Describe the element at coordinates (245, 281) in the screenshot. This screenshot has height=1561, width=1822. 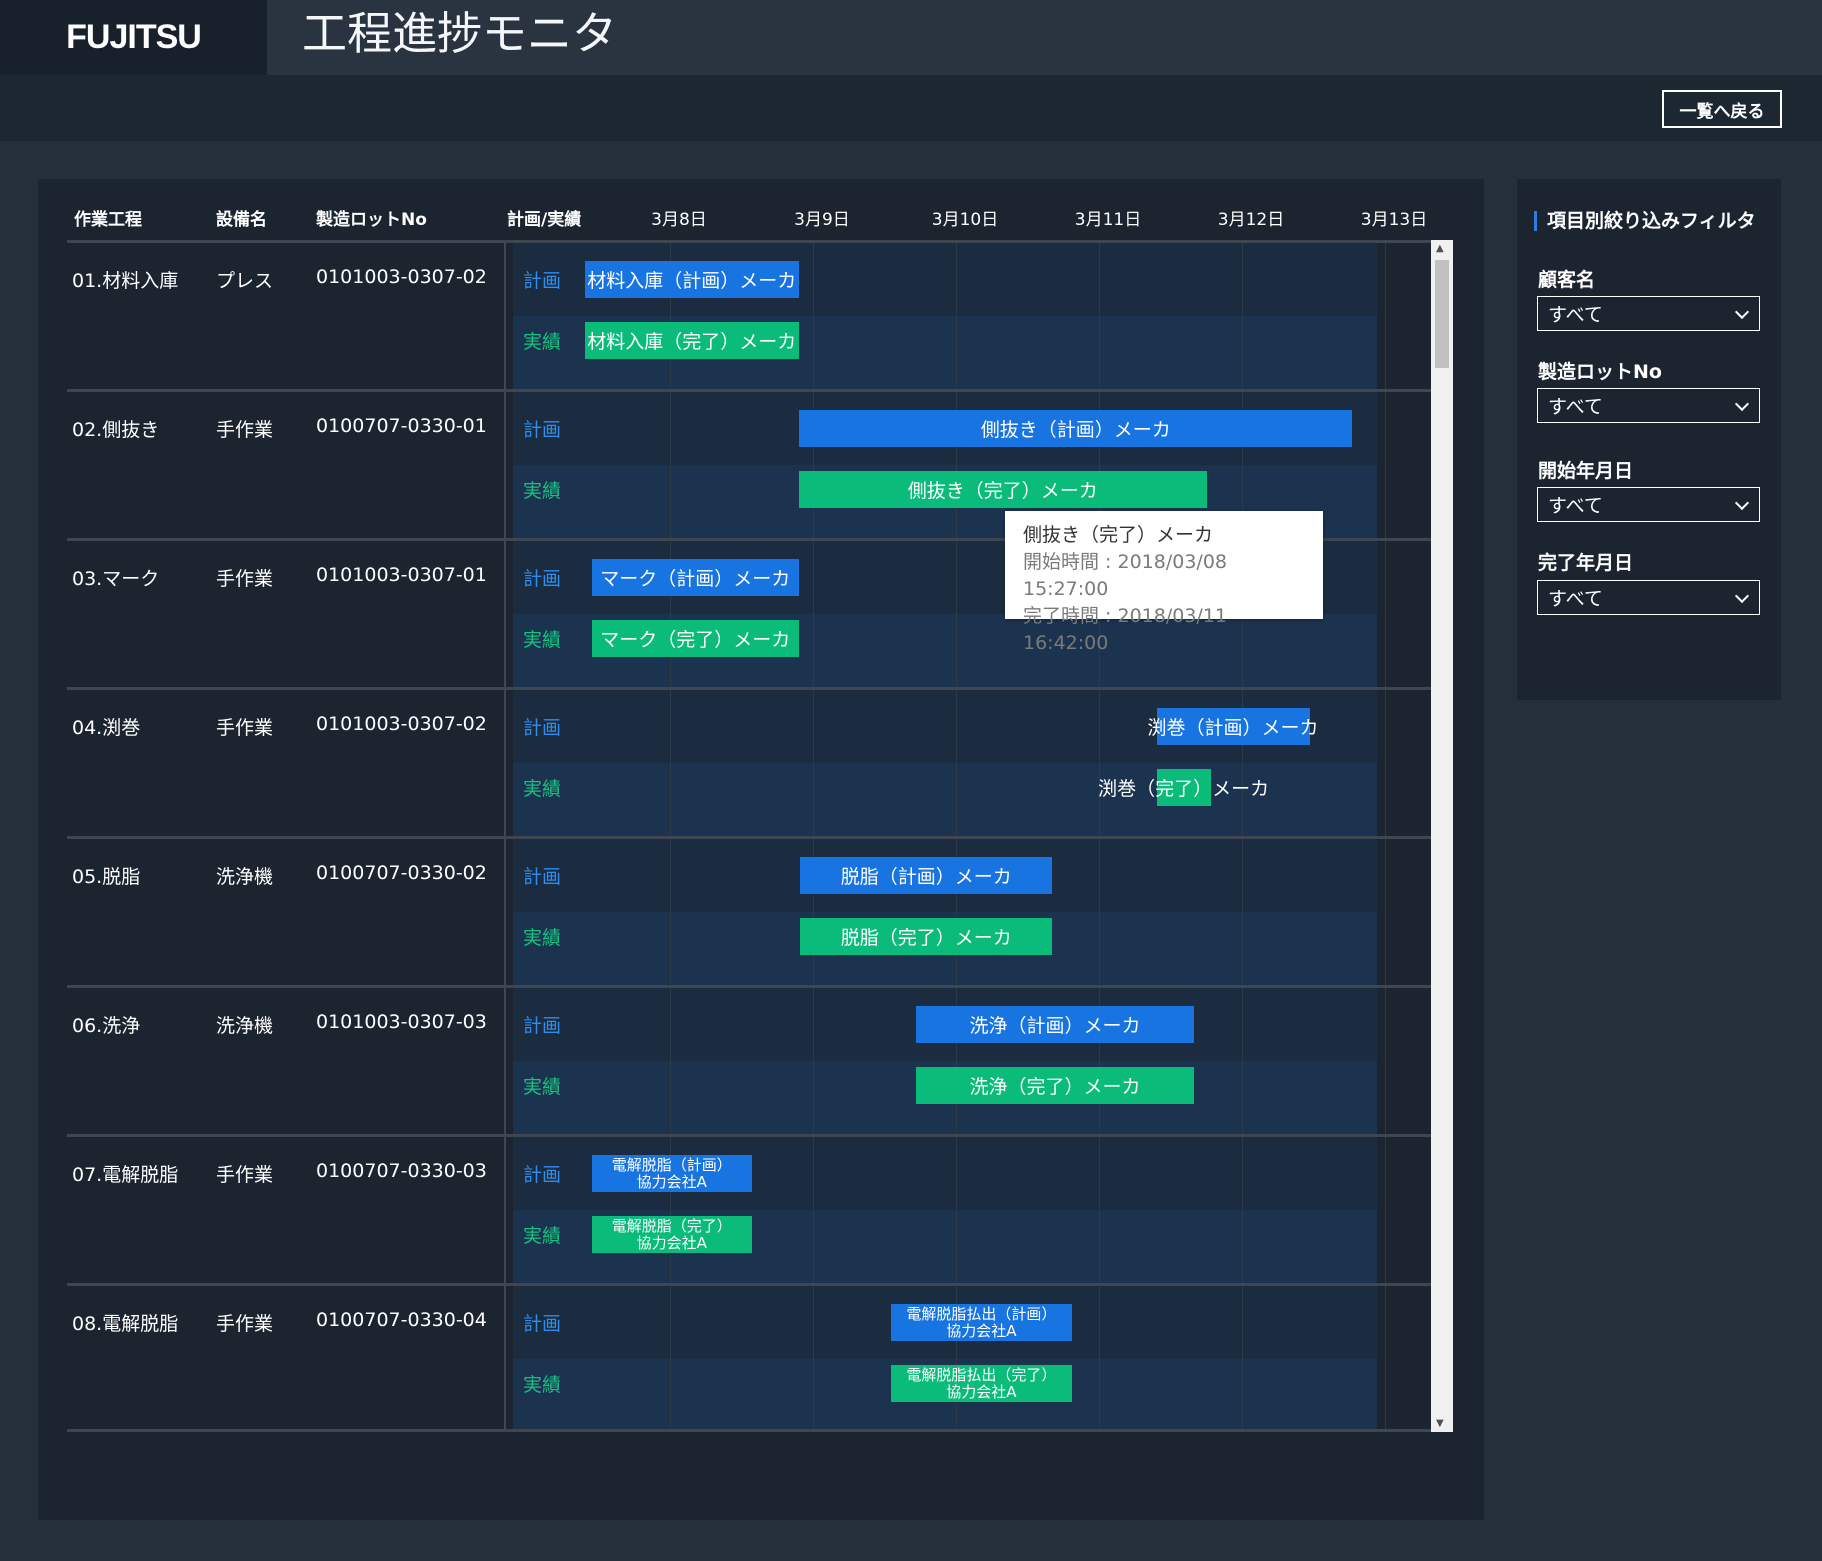
I see `equipment-name: プレス` at that location.